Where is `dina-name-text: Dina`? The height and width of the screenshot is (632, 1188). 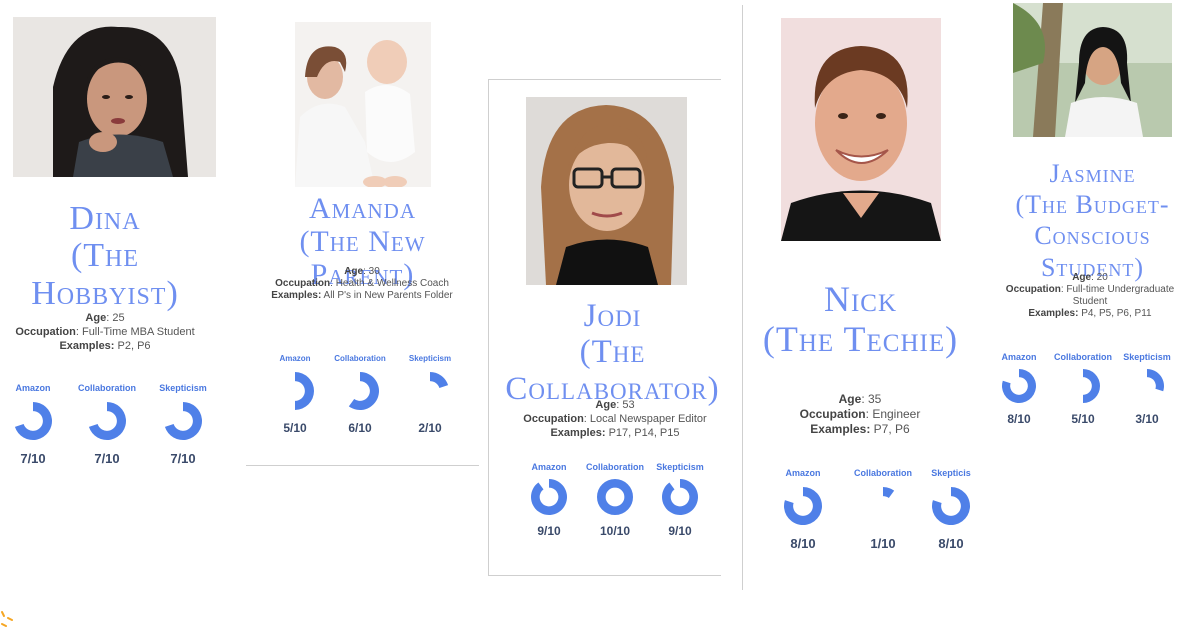
dina-name-text: Dina is located at coordinates (105, 218).